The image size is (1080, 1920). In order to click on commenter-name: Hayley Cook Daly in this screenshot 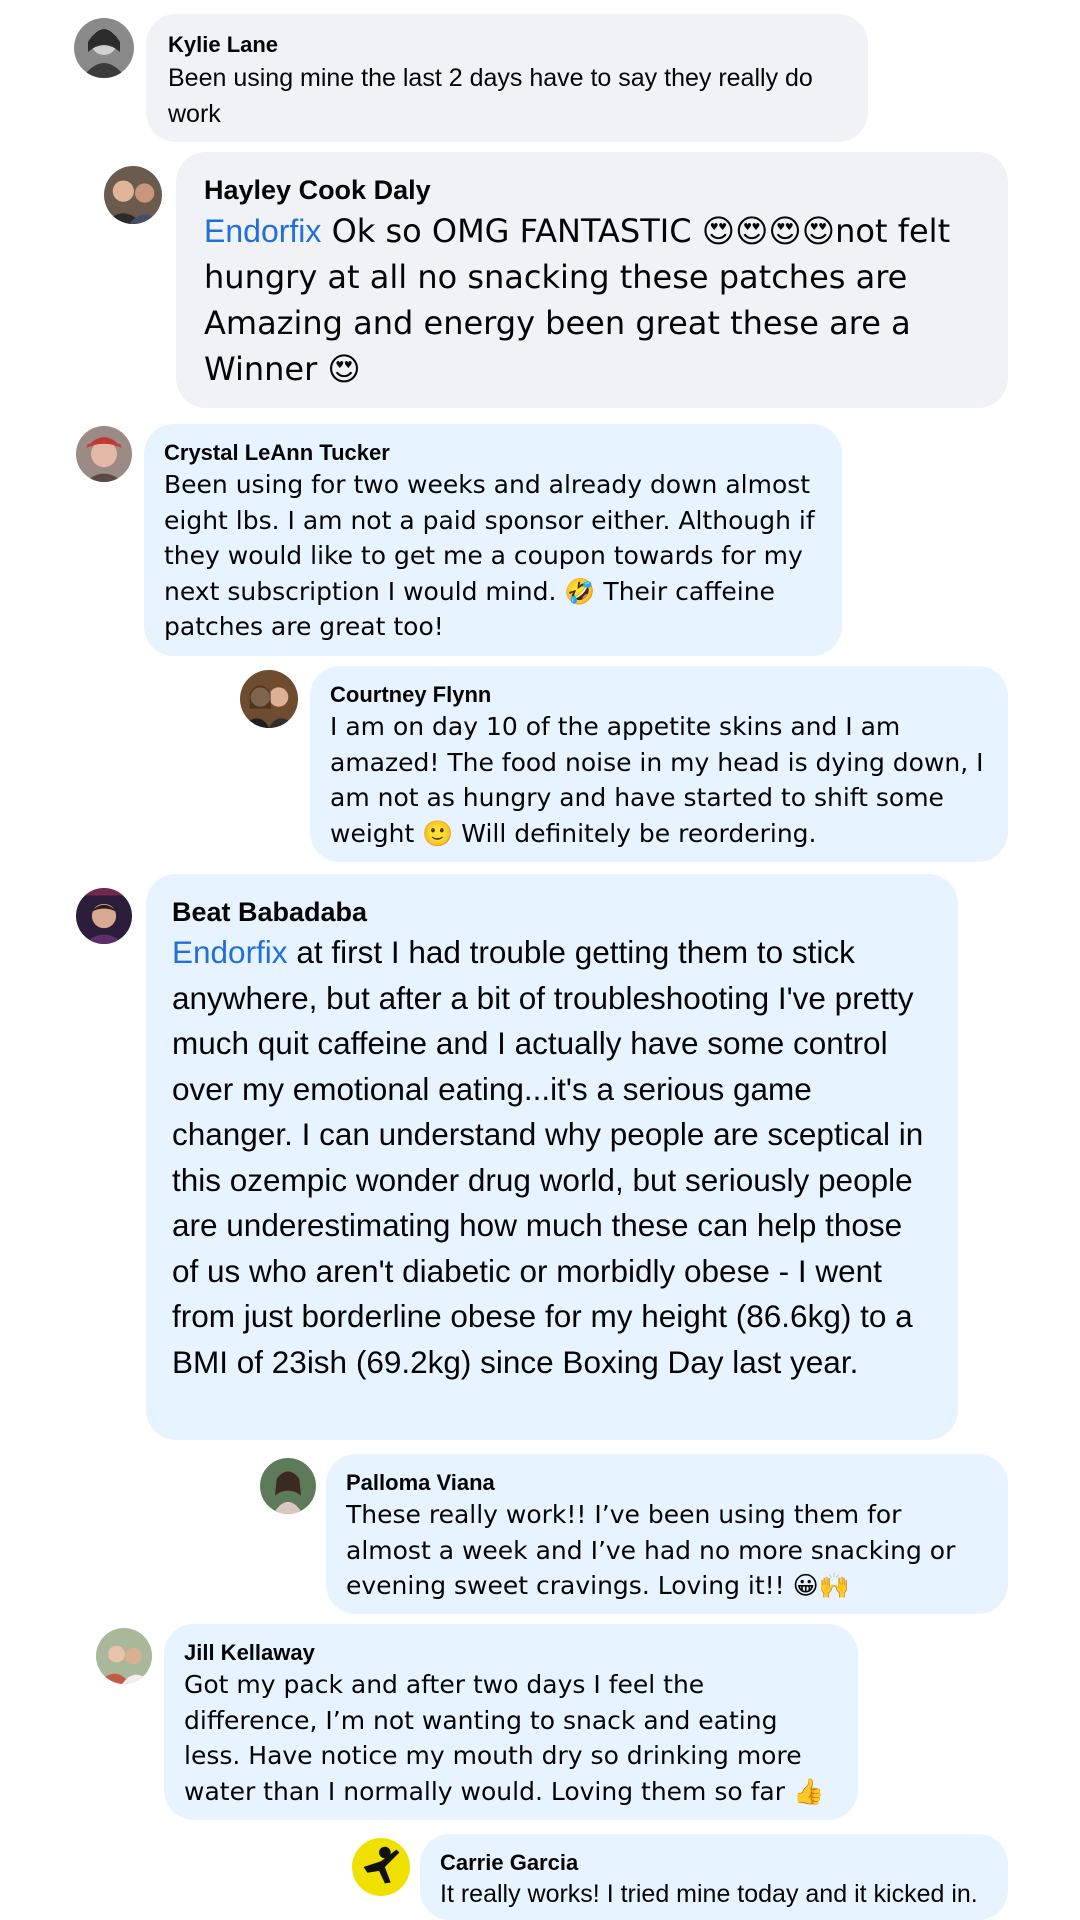, I will do `click(592, 190)`.